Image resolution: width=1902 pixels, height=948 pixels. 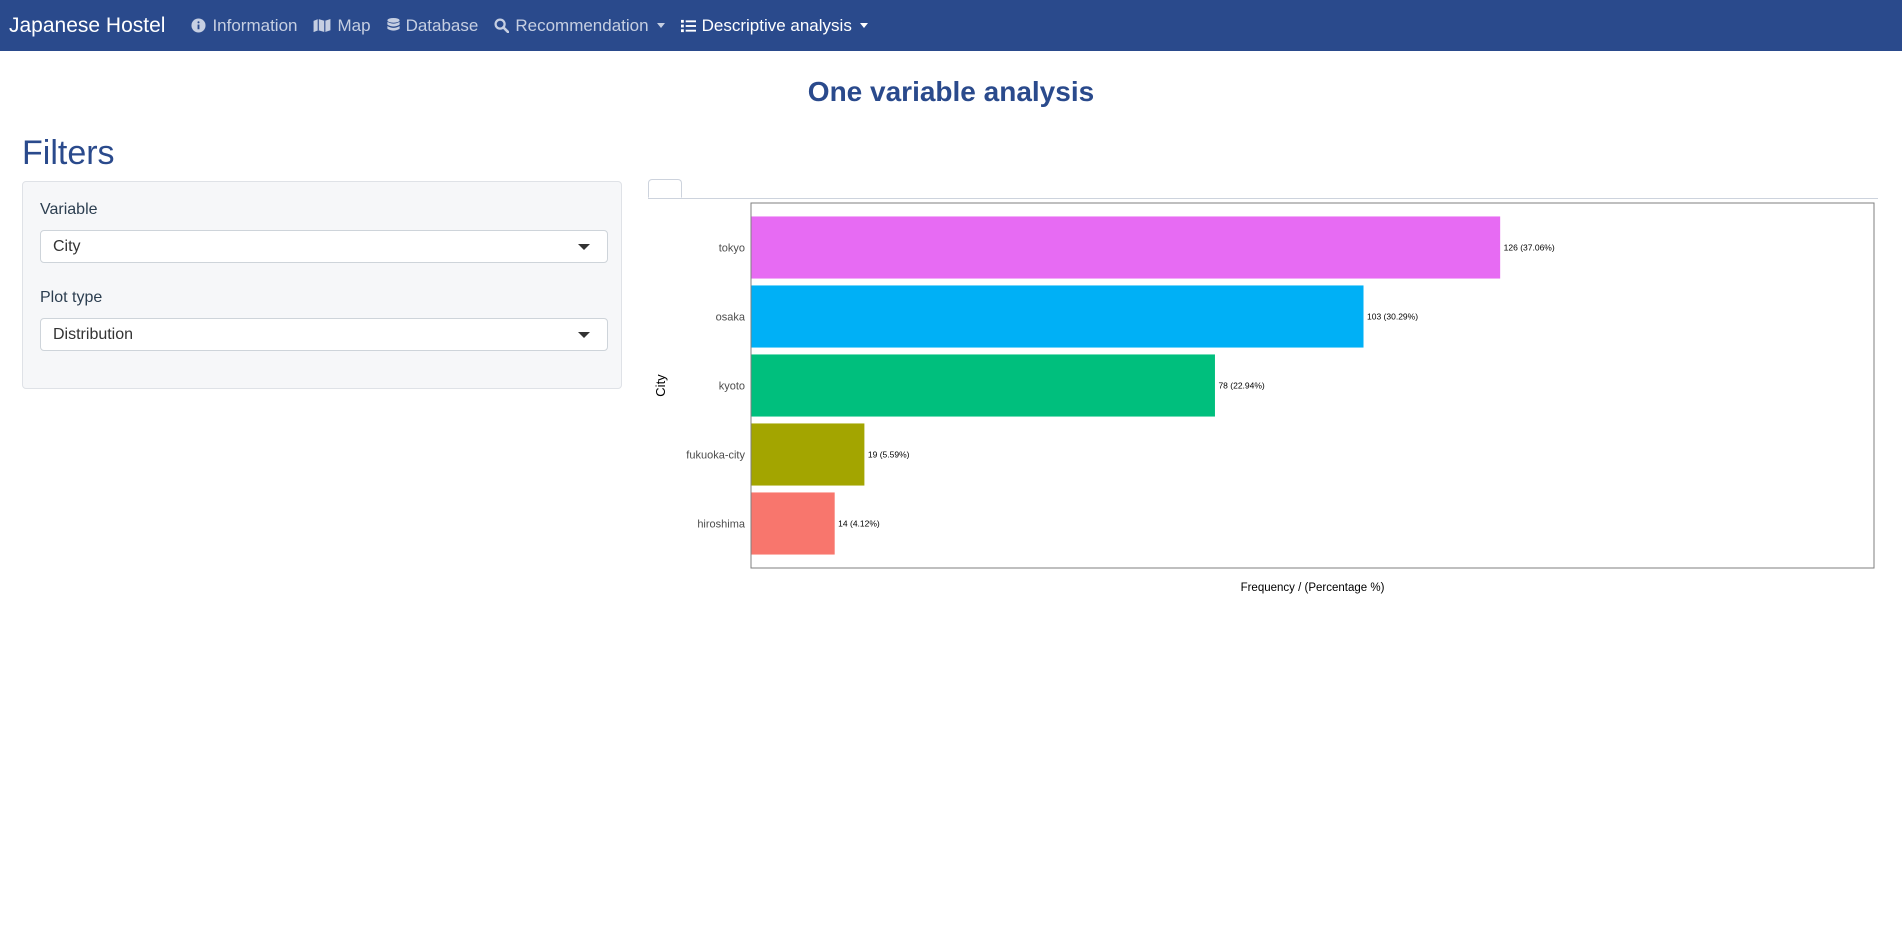 I want to click on plot-type-label: Plot type, so click(x=71, y=297).